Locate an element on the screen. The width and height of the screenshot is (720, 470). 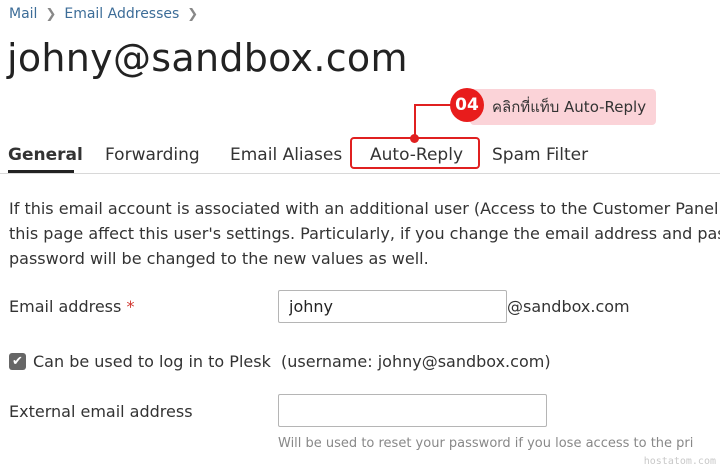
breadcrumb: Mail ❯ Email Addresses ❯ is located at coordinates (107, 14).